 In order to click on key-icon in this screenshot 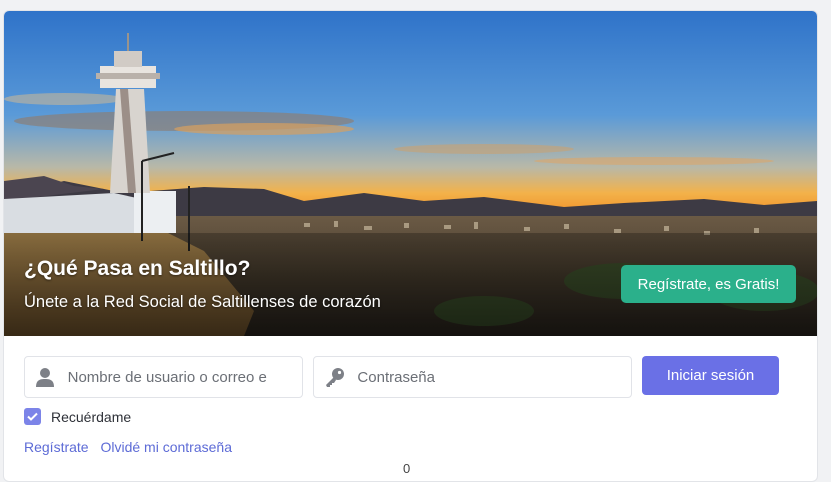, I will do `click(334, 377)`.